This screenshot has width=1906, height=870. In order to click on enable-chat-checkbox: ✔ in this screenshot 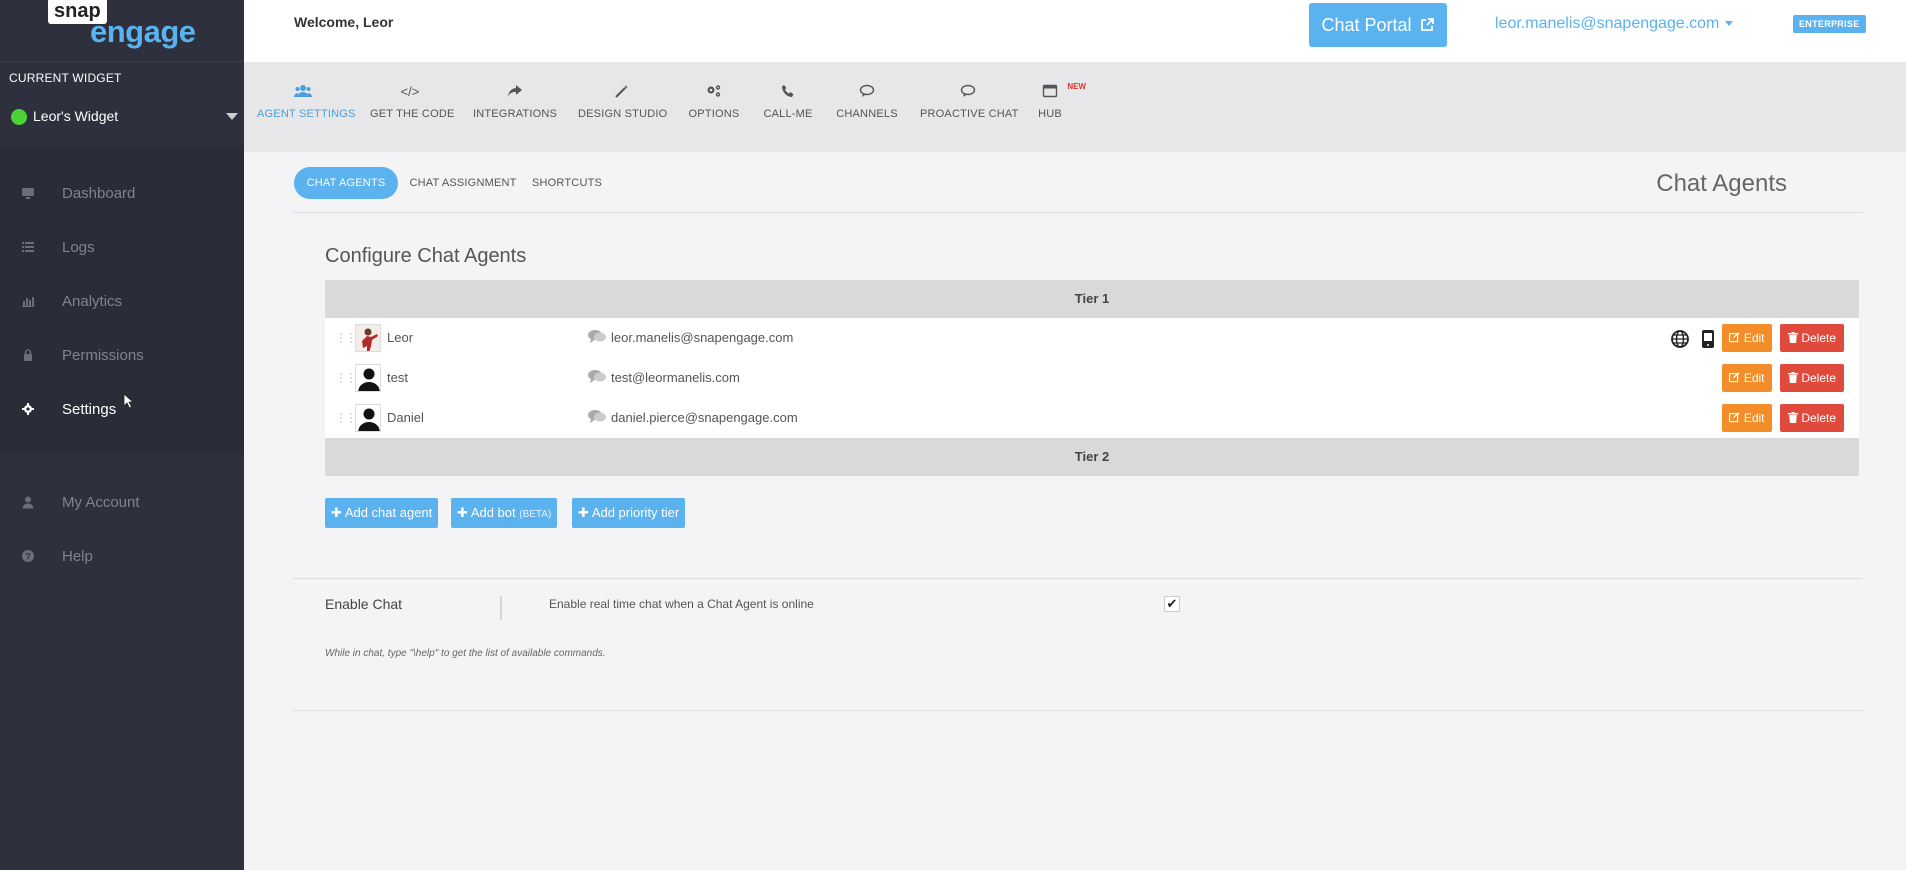, I will do `click(1172, 604)`.